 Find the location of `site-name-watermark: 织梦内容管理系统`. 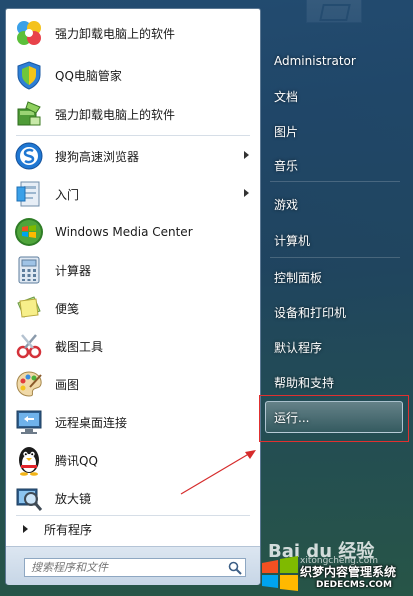

site-name-watermark: 织梦内容管理系统 is located at coordinates (348, 572).